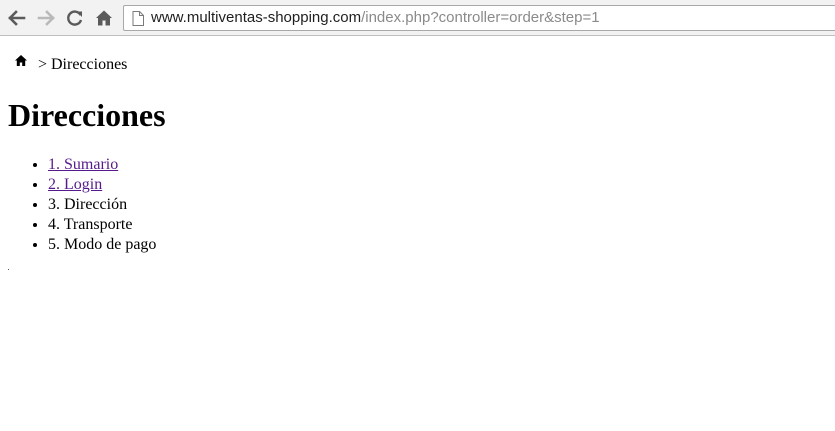 This screenshot has height=431, width=835. I want to click on home-button, so click(104, 18).